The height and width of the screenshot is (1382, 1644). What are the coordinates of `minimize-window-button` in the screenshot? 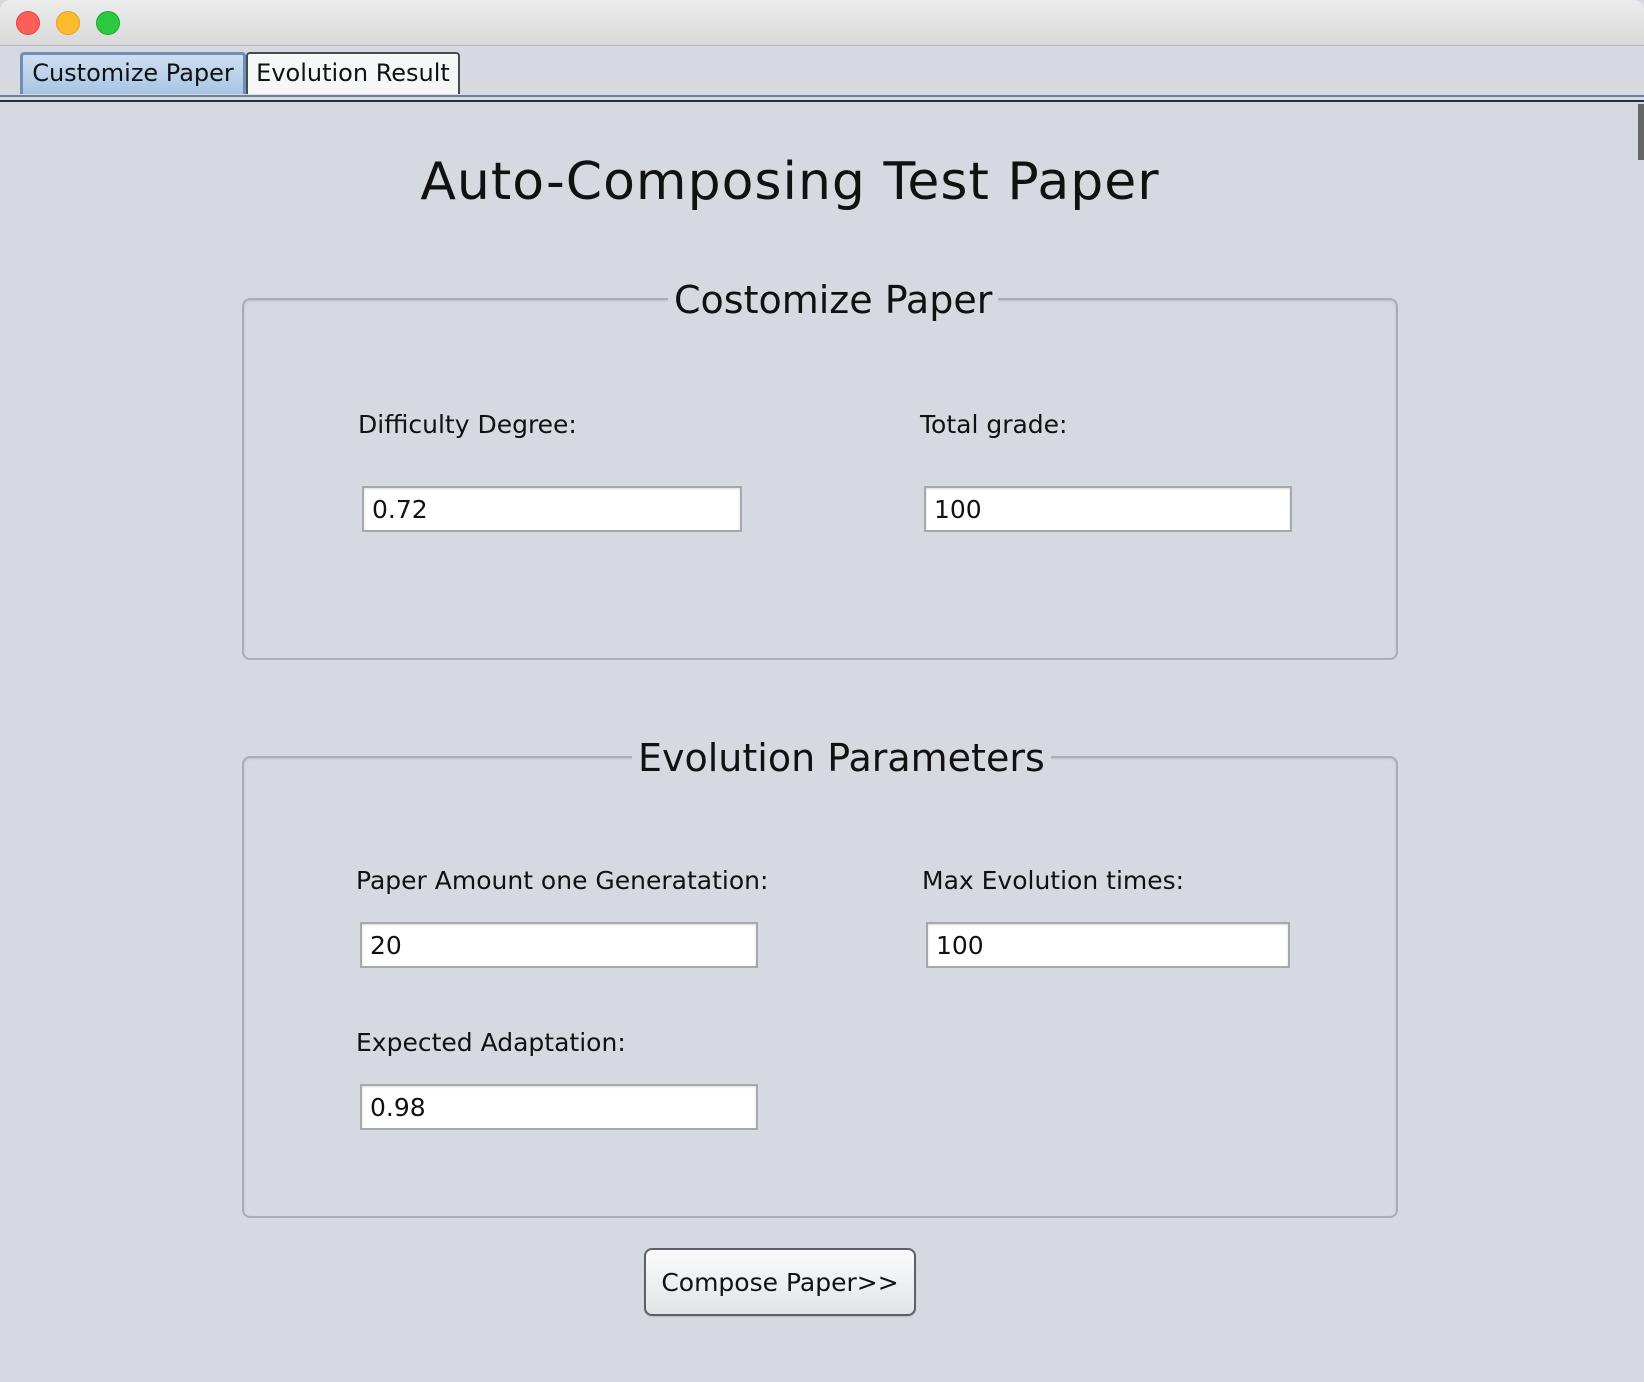 It's located at (68, 23).